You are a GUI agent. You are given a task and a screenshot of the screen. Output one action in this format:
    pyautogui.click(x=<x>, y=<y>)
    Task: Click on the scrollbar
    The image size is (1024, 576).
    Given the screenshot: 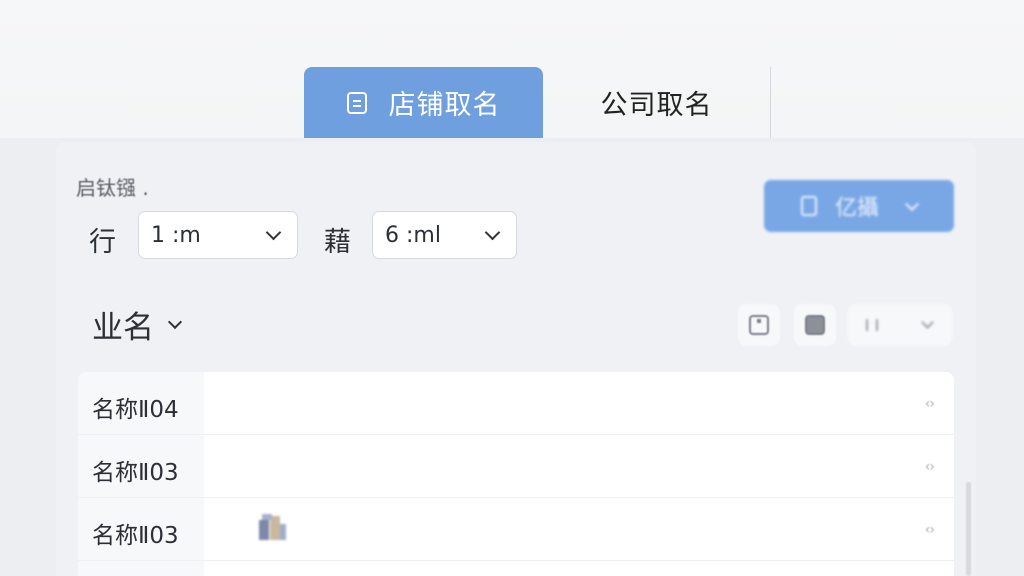 What is the action you would take?
    pyautogui.click(x=968, y=529)
    